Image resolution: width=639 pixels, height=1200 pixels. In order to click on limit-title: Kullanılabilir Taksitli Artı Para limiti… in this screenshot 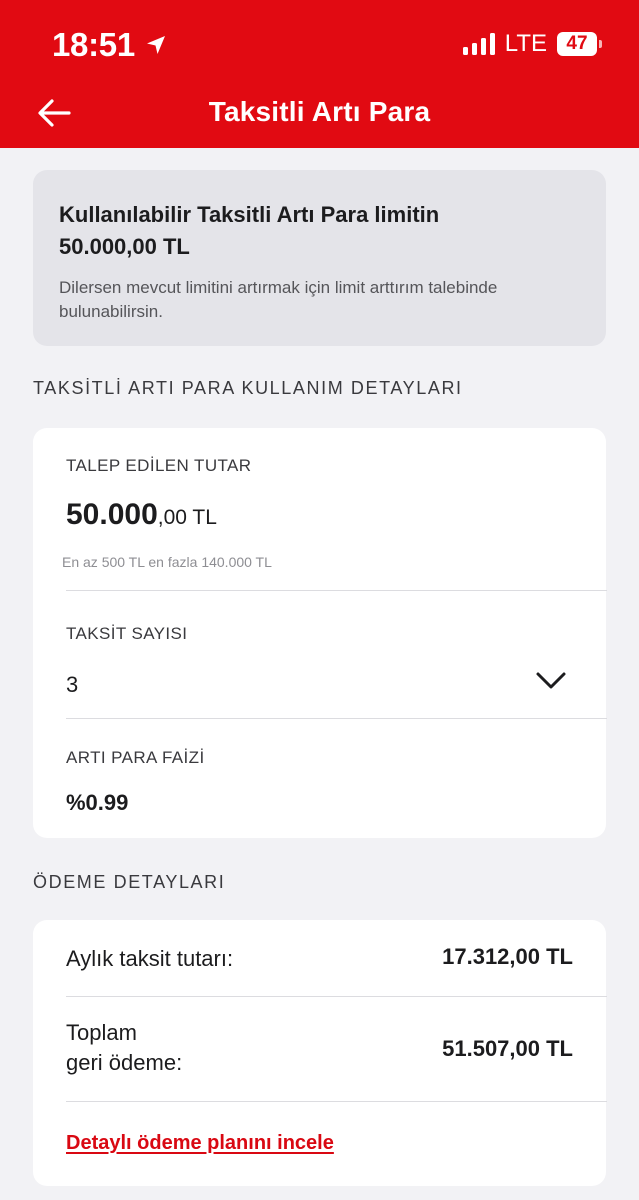, I will do `click(249, 214)`.